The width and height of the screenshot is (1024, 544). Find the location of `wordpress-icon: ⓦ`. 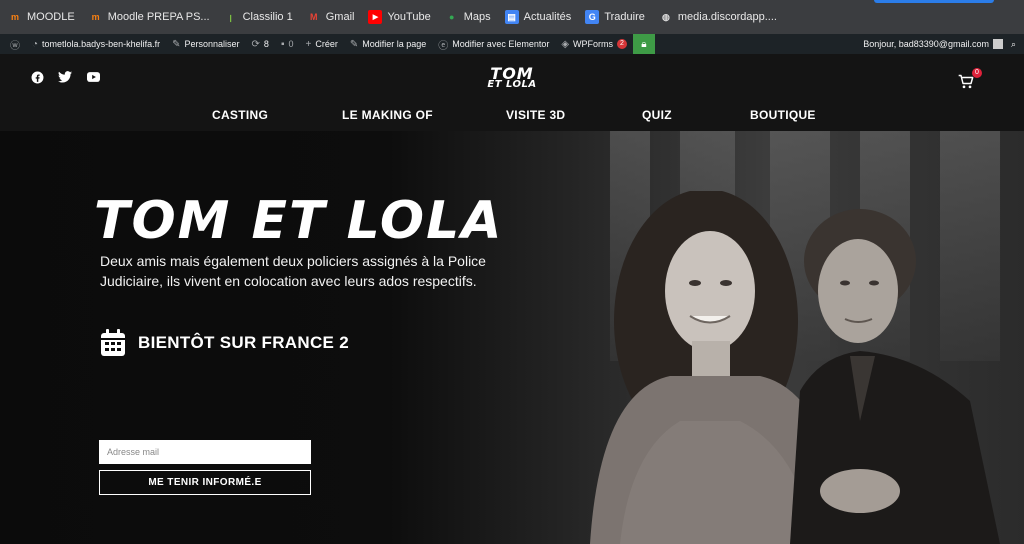

wordpress-icon: ⓦ is located at coordinates (15, 46).